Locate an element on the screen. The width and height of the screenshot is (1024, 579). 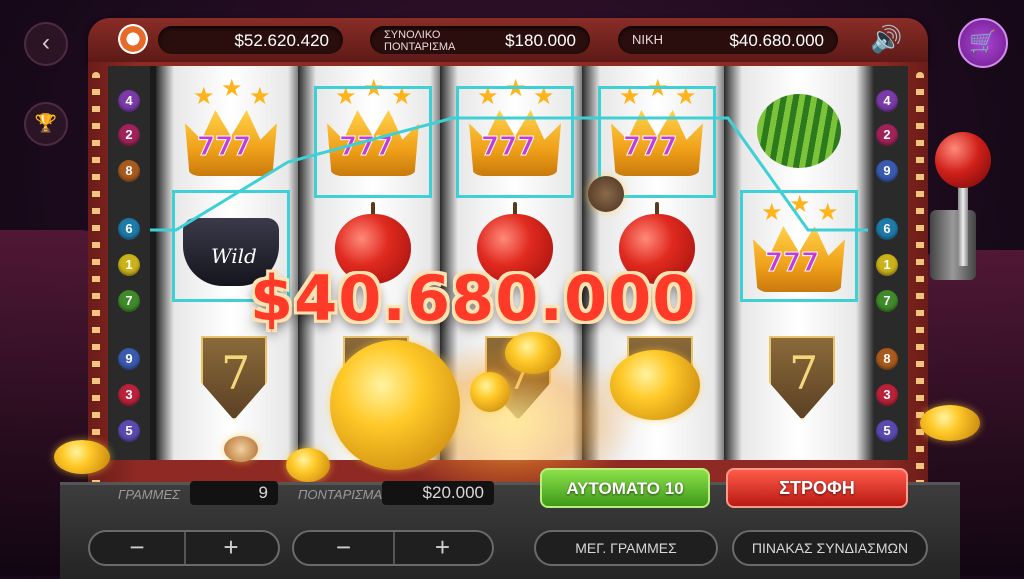
marquee-lights-right is located at coordinates (920, 292).